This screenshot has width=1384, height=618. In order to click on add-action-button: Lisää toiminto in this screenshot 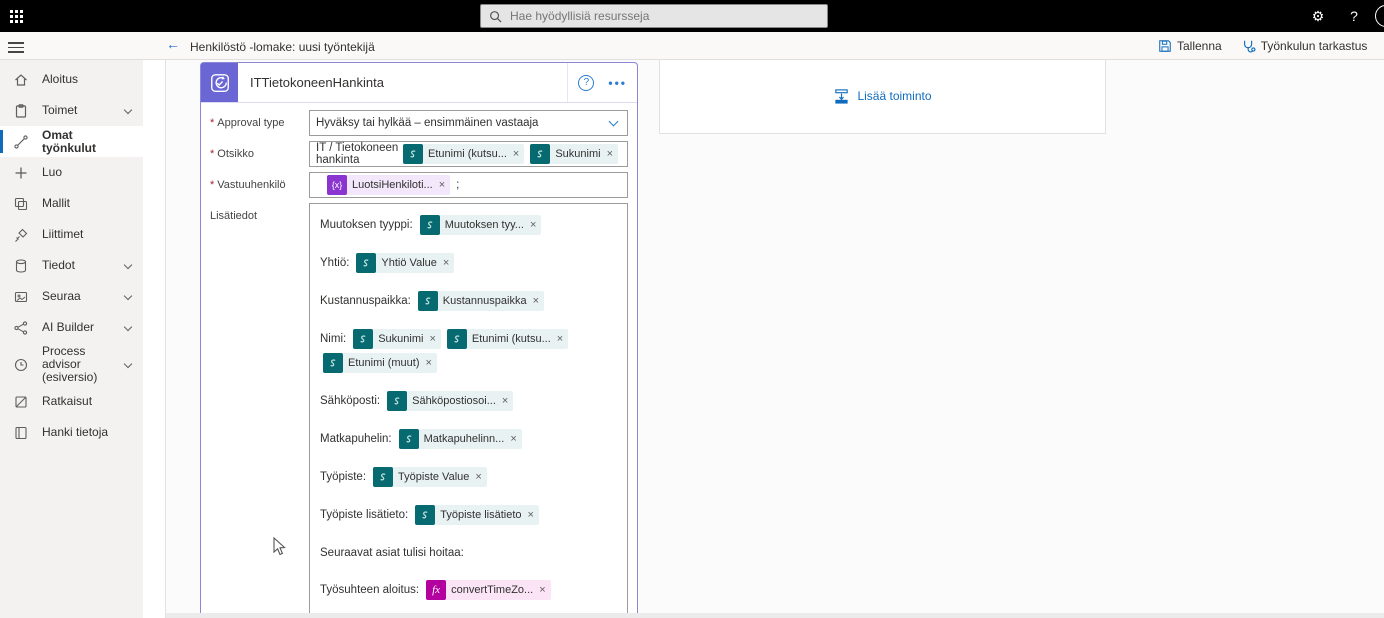, I will do `click(882, 96)`.